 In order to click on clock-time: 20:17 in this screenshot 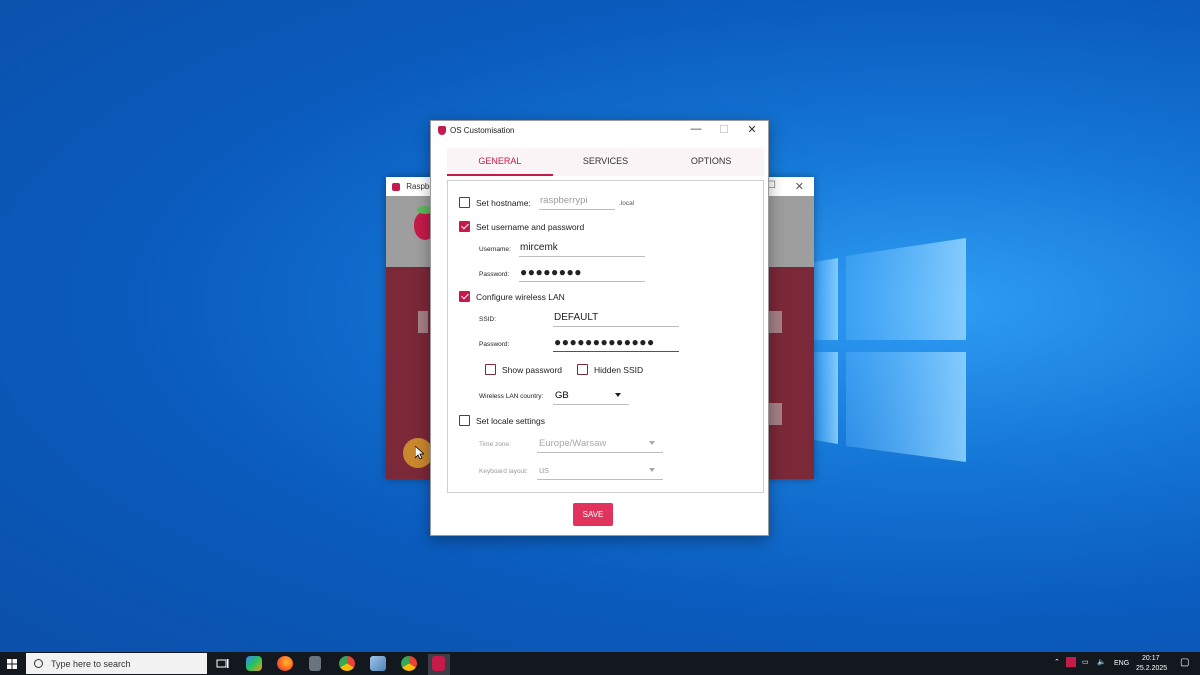, I will do `click(1151, 658)`.